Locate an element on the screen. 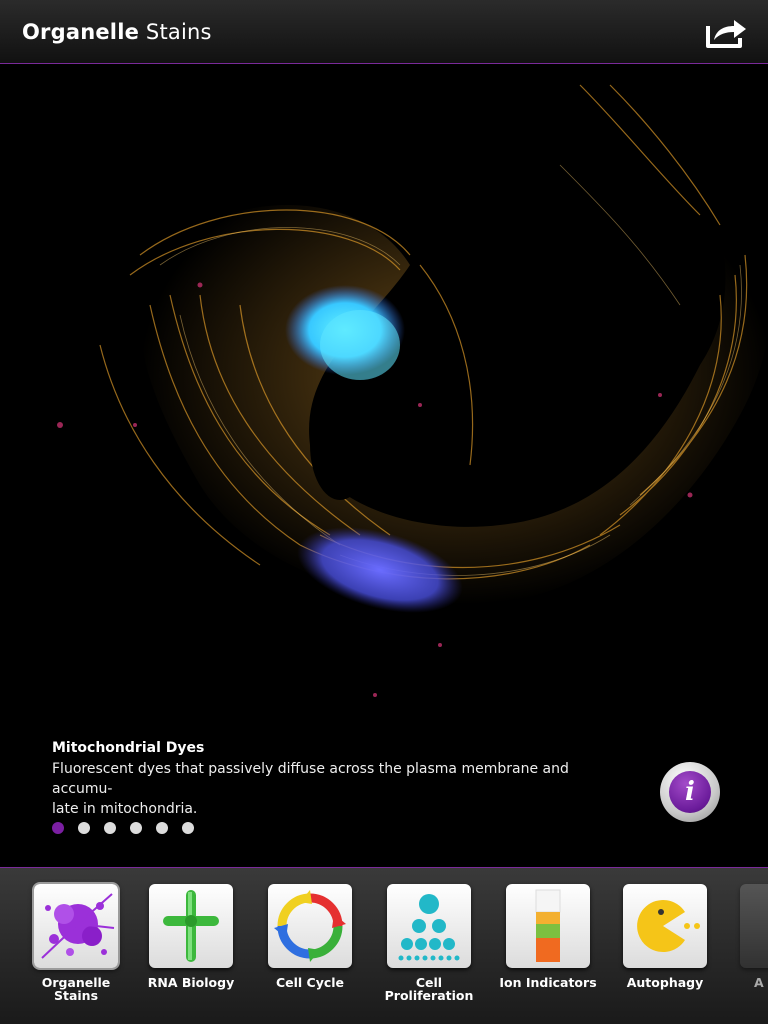 The image size is (768, 1024). tab-label: Organelle Stains is located at coordinates (76, 989).